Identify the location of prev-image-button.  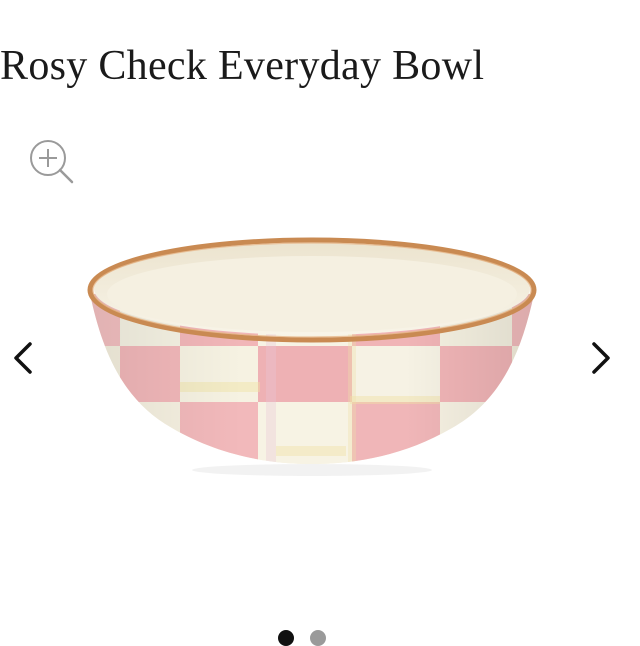
(24, 358).